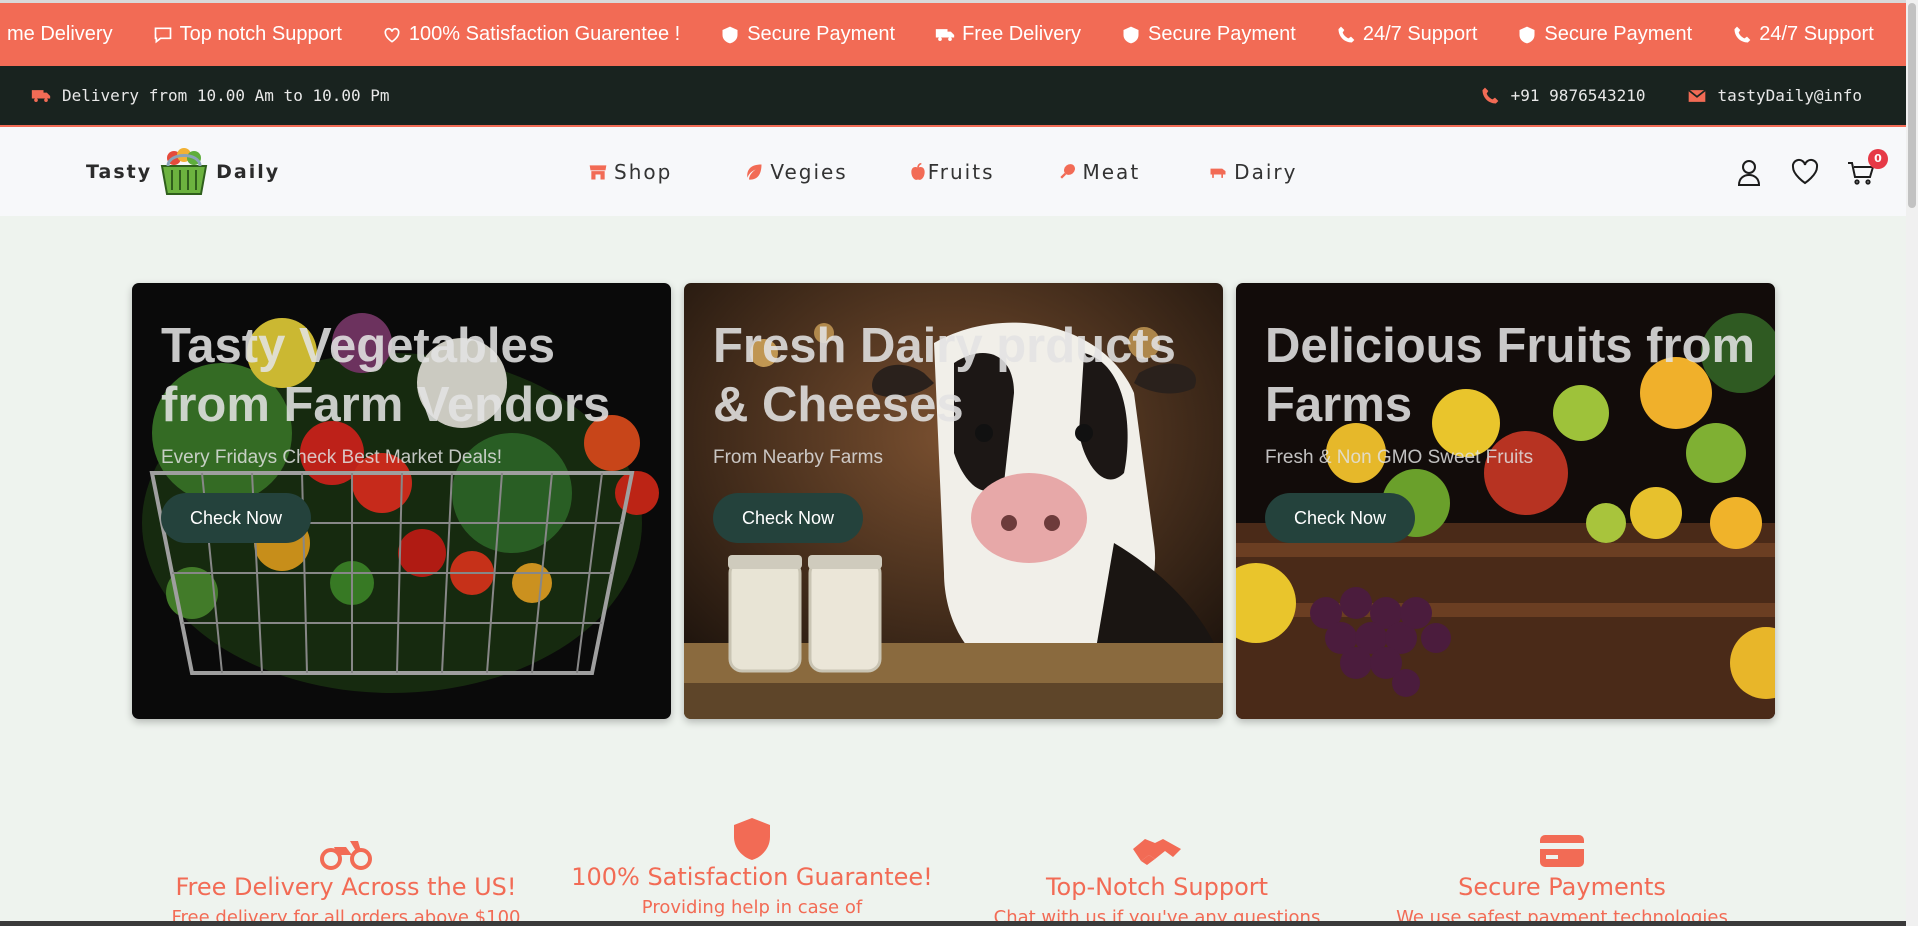 The width and height of the screenshot is (1918, 926). What do you see at coordinates (60, 34) in the screenshot?
I see `marquee-item: me Delivery` at bounding box center [60, 34].